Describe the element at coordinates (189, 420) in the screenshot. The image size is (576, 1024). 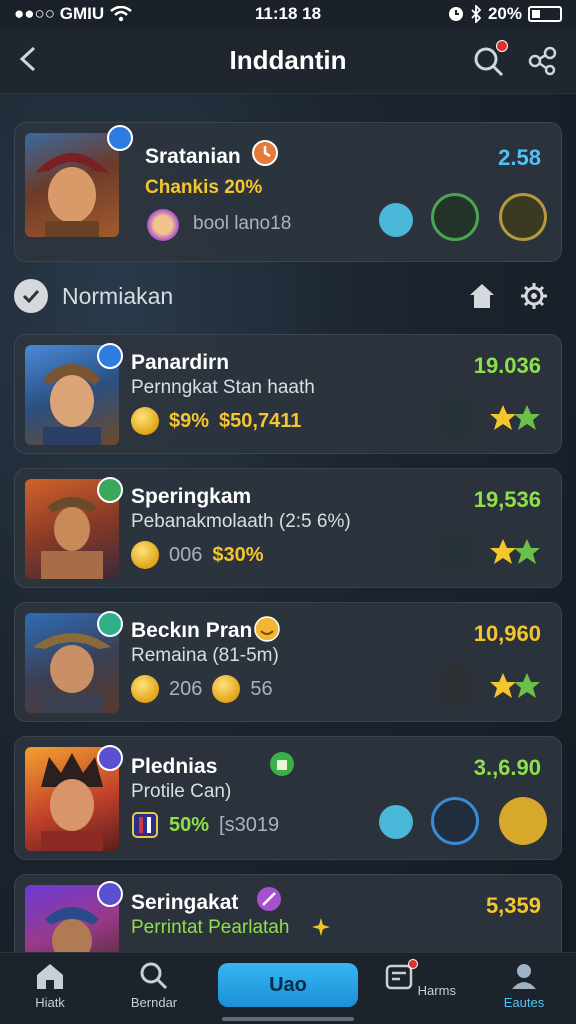
I see `stat-a: $9%` at that location.